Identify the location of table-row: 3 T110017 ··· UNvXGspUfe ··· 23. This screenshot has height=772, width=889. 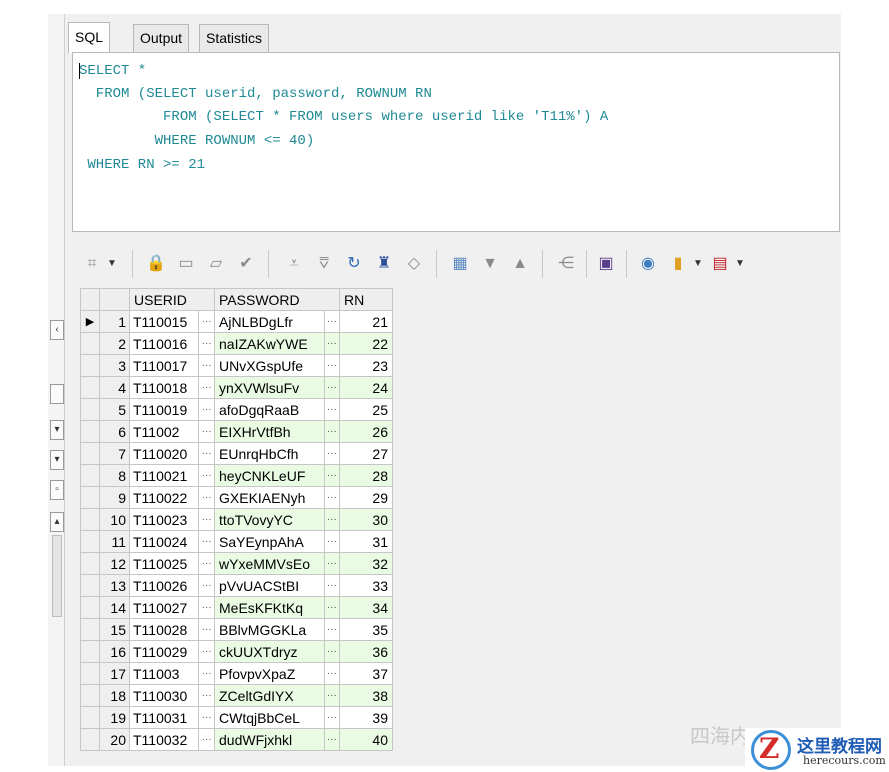
(236, 365).